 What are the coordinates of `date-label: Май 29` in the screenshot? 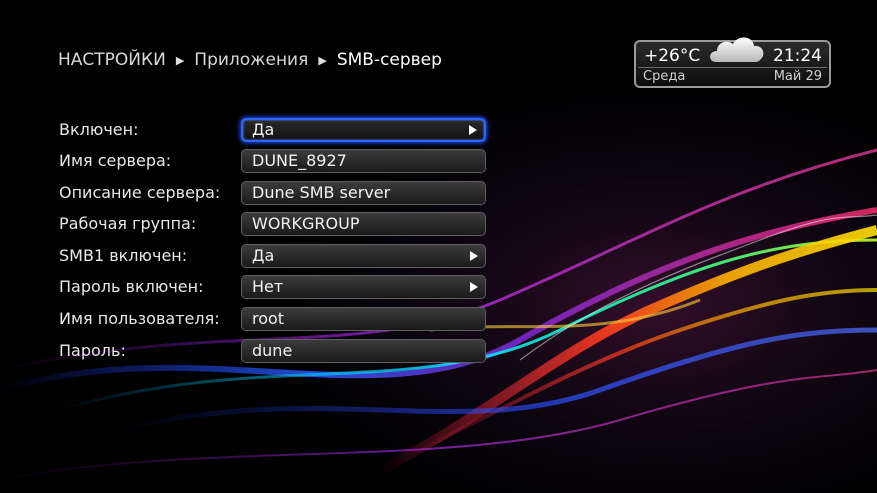 It's located at (797, 76).